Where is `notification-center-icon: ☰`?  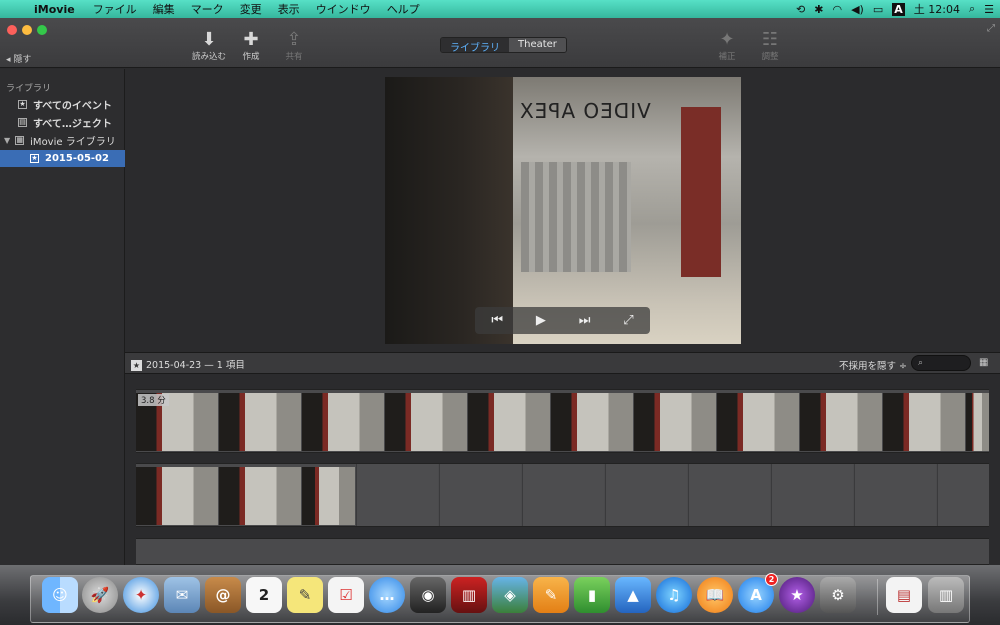
notification-center-icon: ☰ is located at coordinates (989, 9).